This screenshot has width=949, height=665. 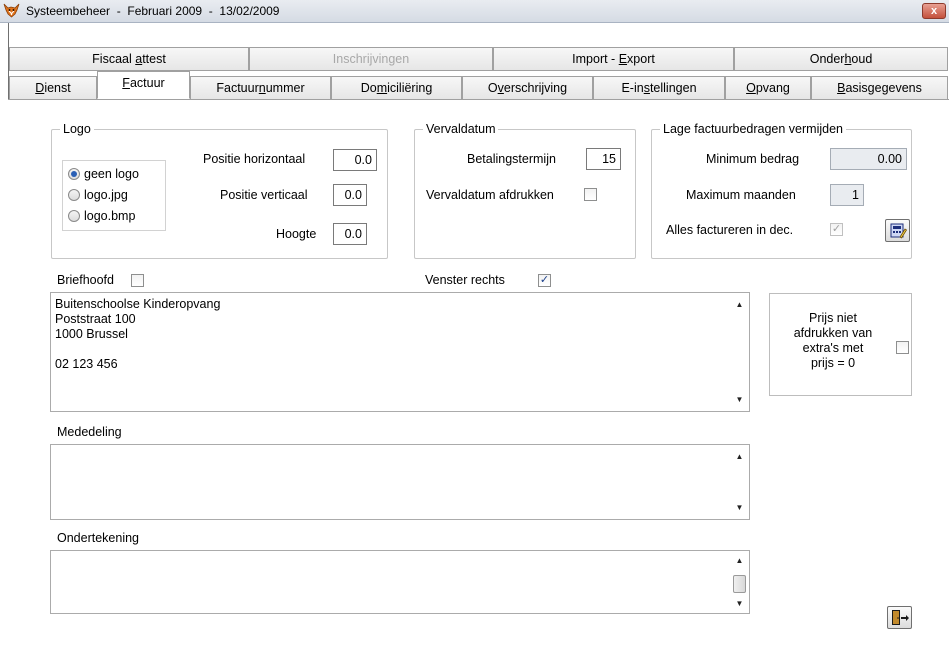 I want to click on alles-factureren-label: Alles factureren in dec., so click(x=730, y=230).